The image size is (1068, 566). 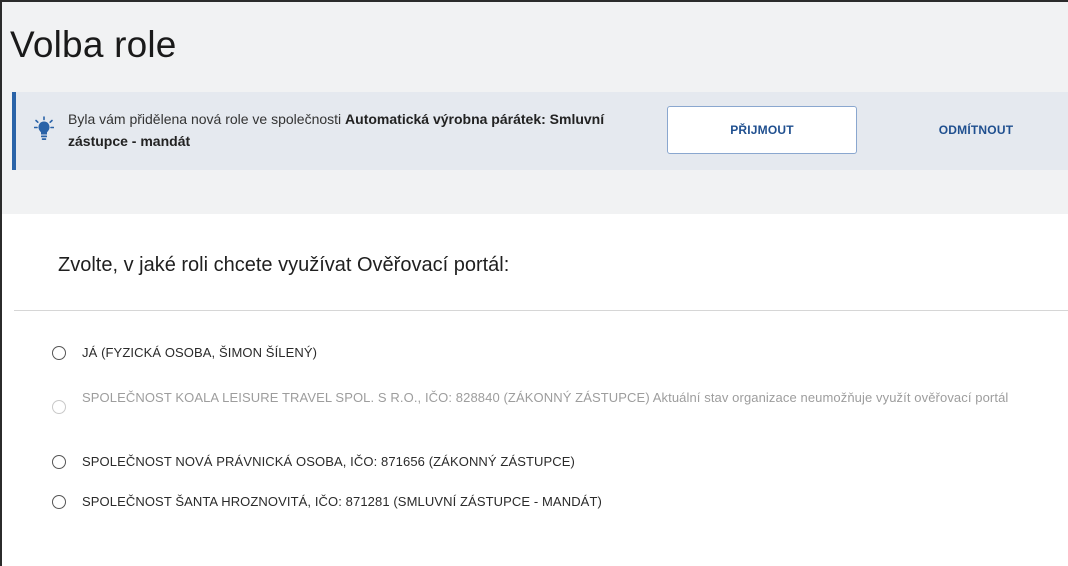 I want to click on divider, so click(x=541, y=310).